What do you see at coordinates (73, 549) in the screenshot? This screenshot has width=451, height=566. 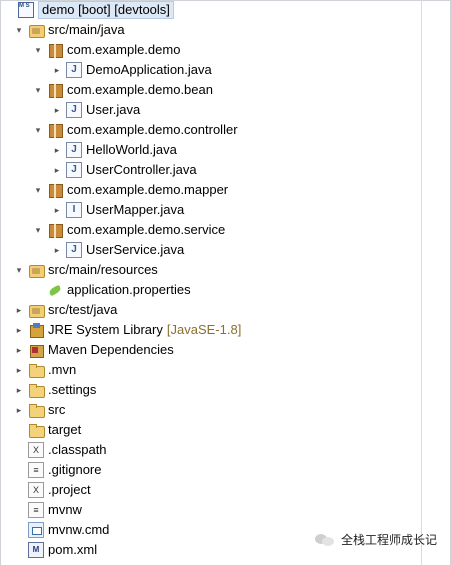 I see `tree-item-label: pom.xml` at bounding box center [73, 549].